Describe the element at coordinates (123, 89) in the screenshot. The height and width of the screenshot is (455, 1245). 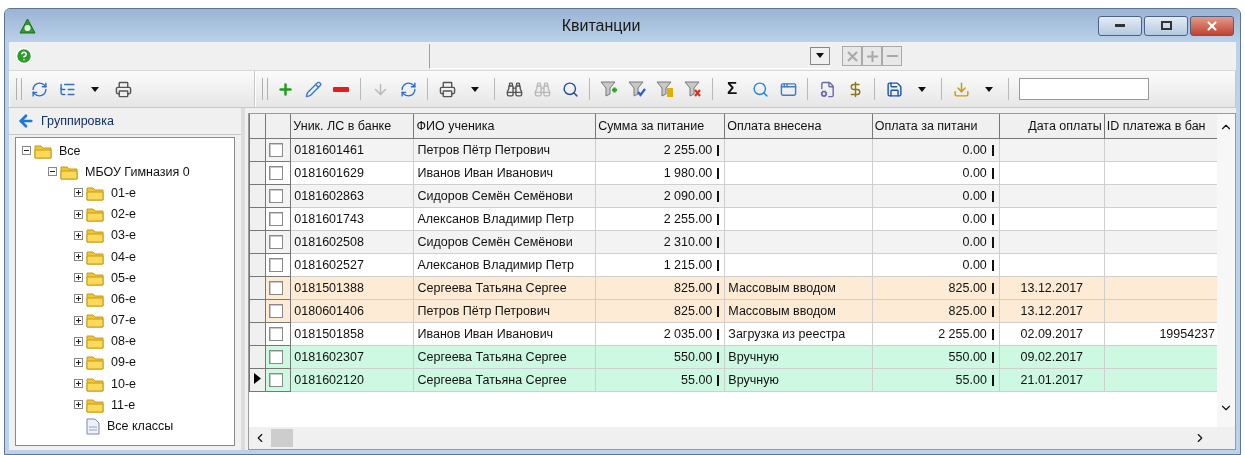
I see `printer-icon` at that location.